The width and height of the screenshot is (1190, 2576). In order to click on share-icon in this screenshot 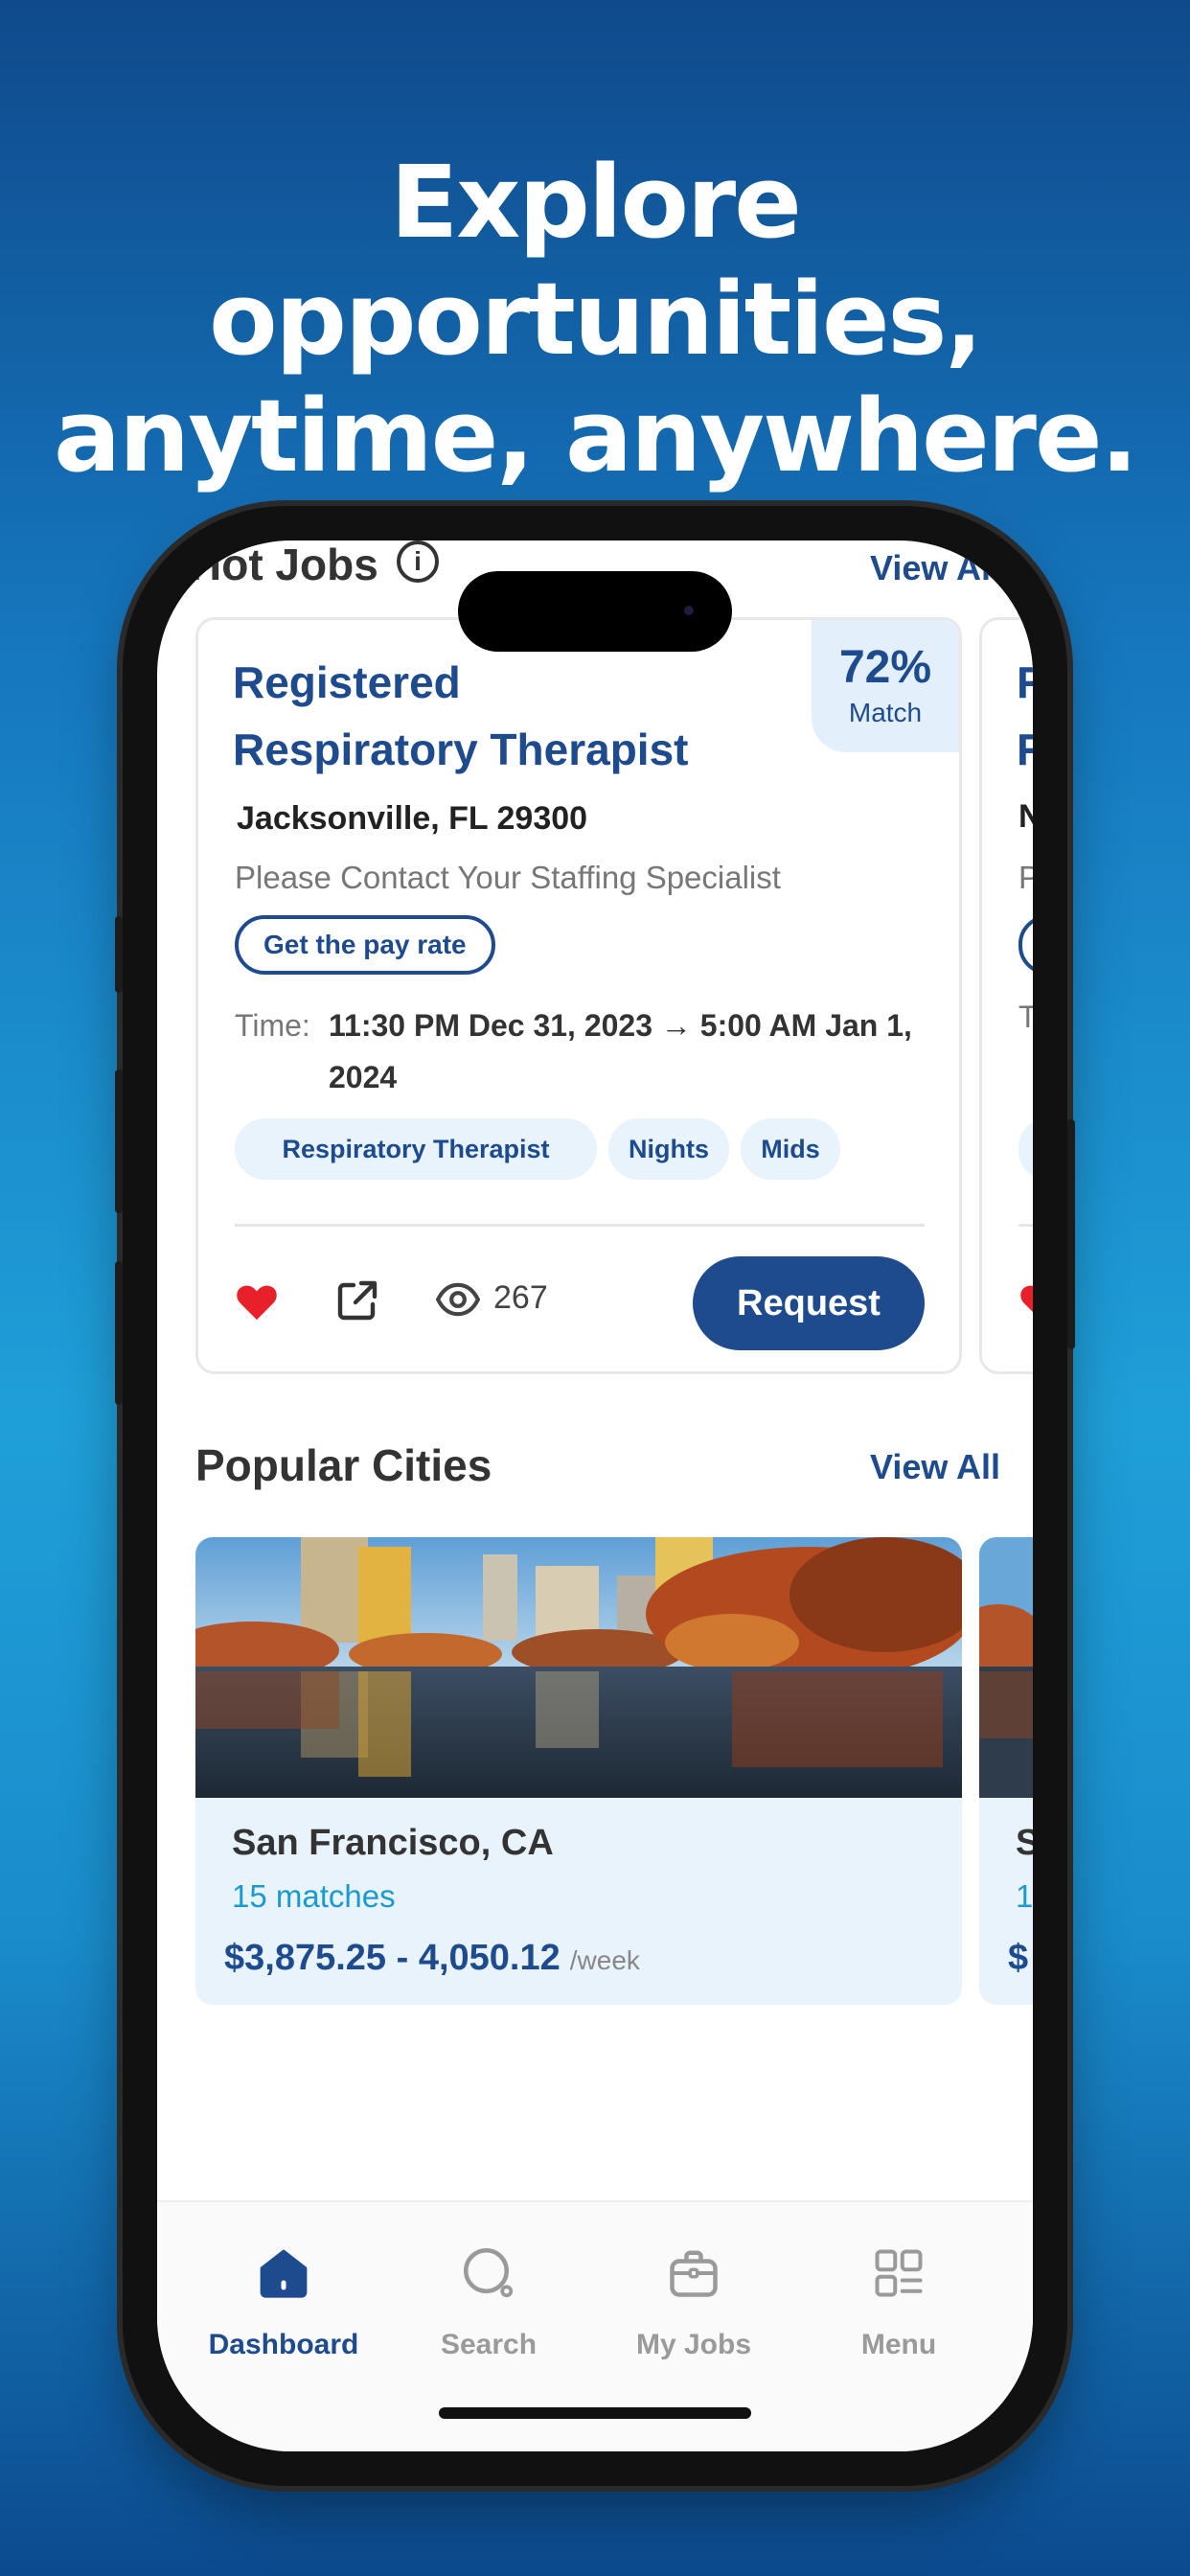, I will do `click(357, 1300)`.